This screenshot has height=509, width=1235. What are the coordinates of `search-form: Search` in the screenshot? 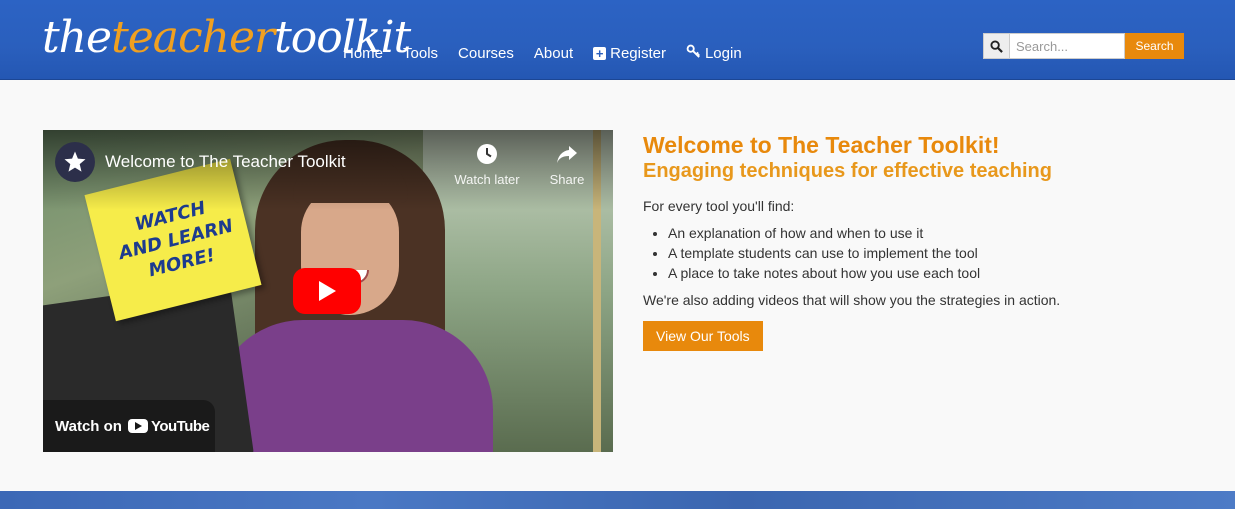 It's located at (1083, 46).